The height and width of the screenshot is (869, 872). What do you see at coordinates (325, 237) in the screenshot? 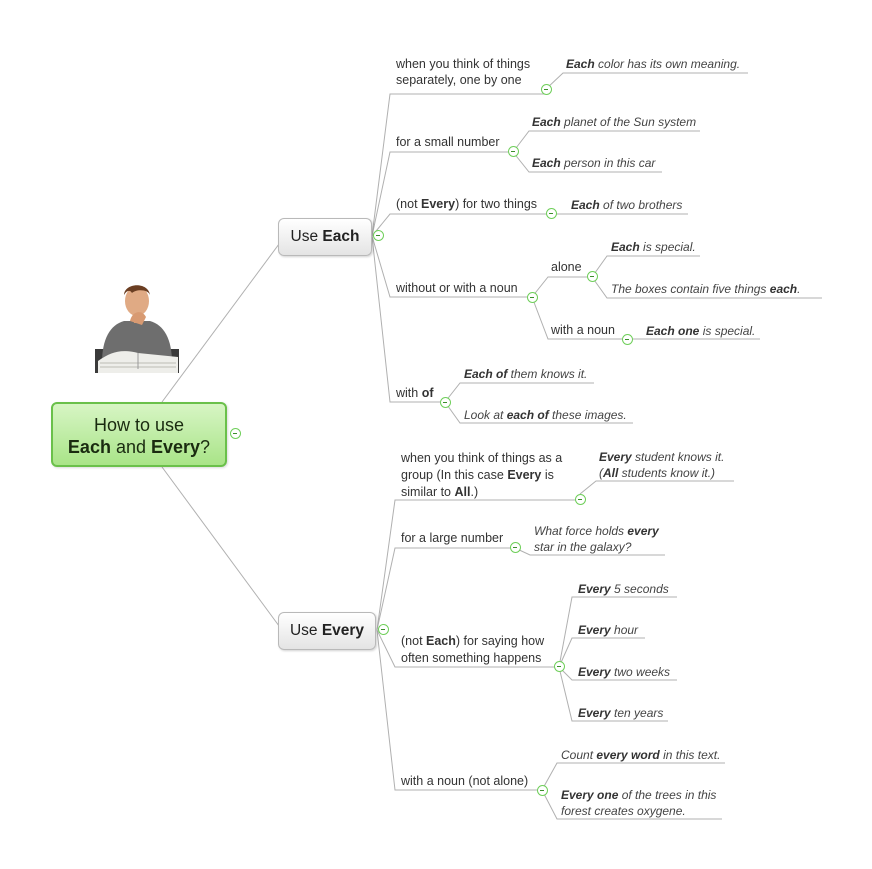
I see `branch-use-each: Use Each` at bounding box center [325, 237].